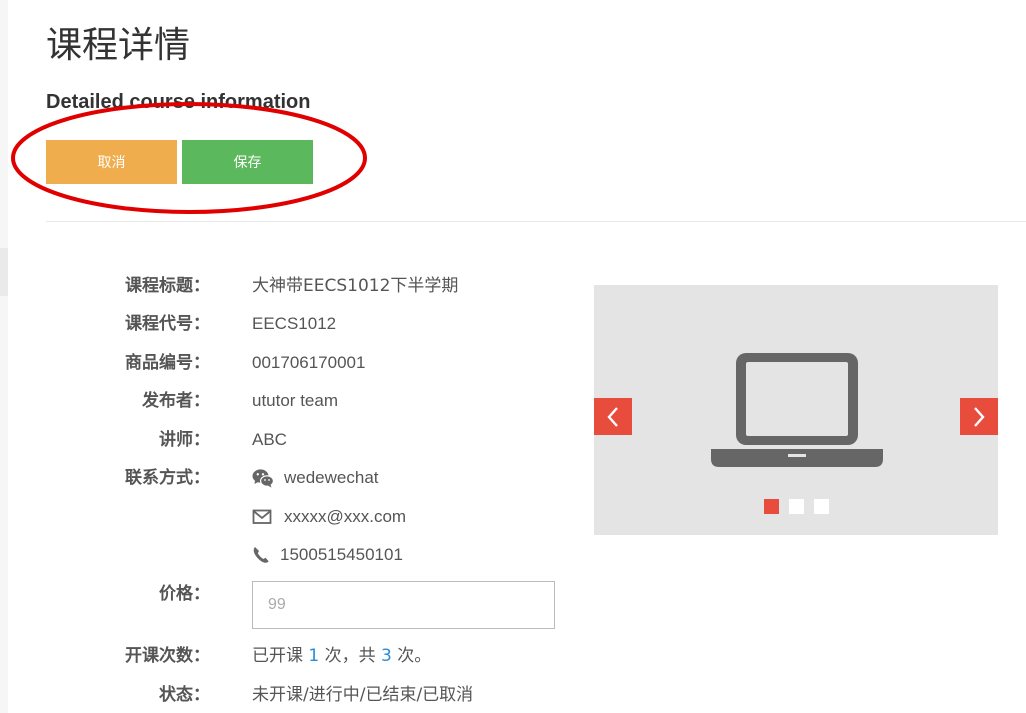 Image resolution: width=1026 pixels, height=713 pixels. Describe the element at coordinates (345, 516) in the screenshot. I see `email-value: xxxxx@xxx.com` at that location.